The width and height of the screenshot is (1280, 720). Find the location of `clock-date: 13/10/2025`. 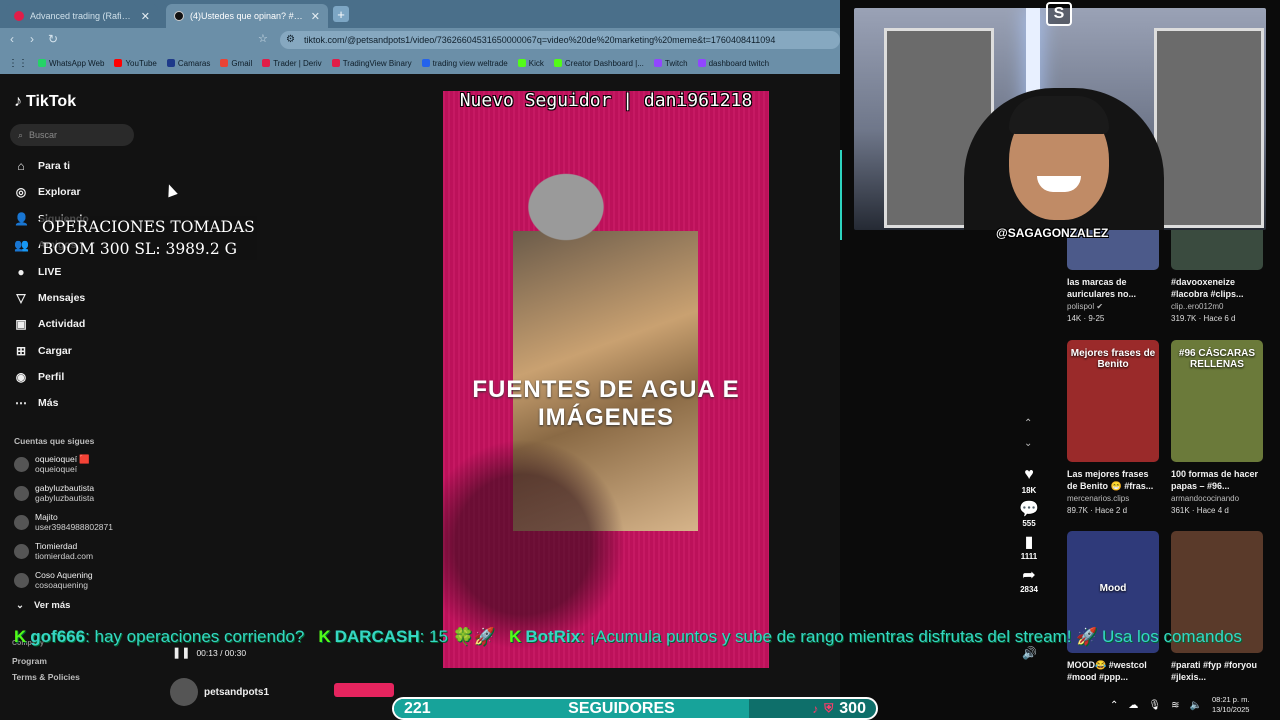

clock-date: 13/10/2025 is located at coordinates (1230, 709).